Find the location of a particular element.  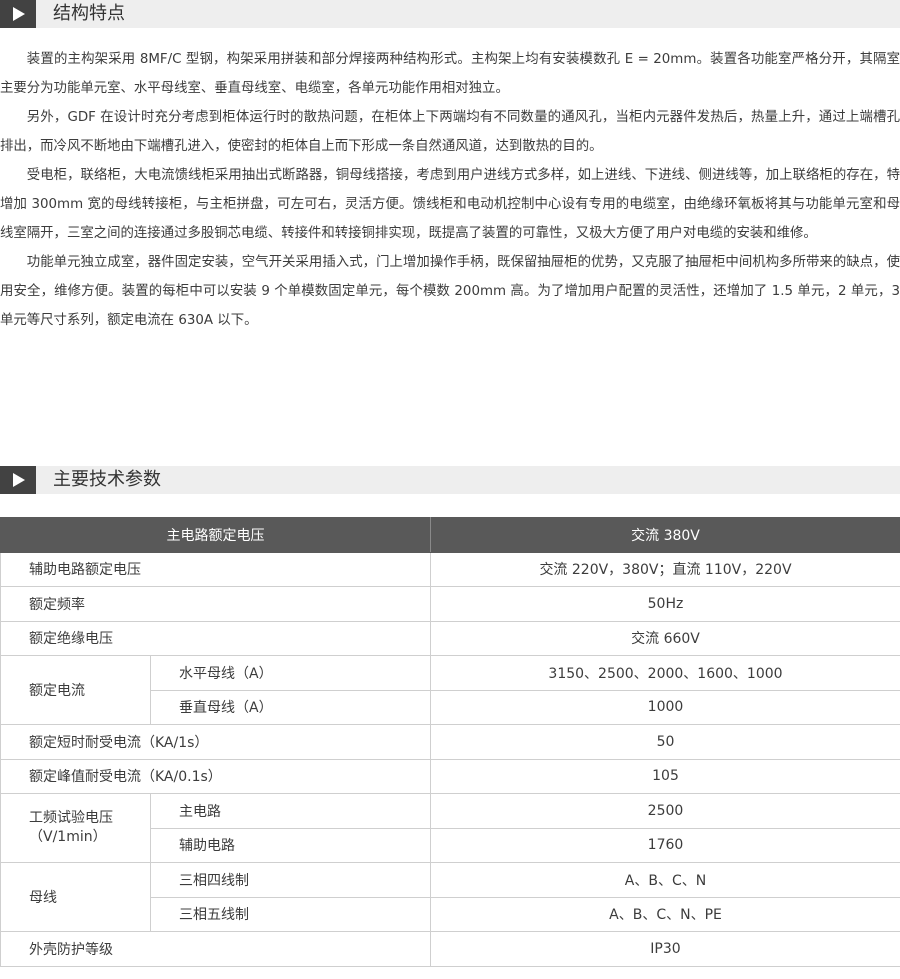

table-cell-label: 母线 is located at coordinates (75, 897).